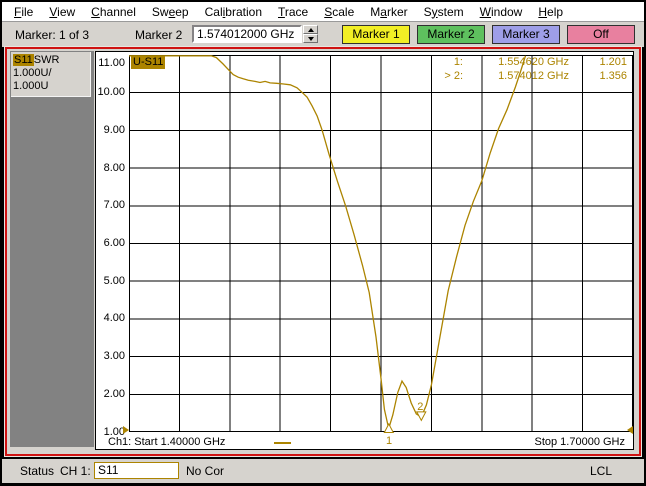 This screenshot has height=486, width=646. Describe the element at coordinates (52, 35) in the screenshot. I see `marker-status-text: Marker: 1 of 3` at that location.